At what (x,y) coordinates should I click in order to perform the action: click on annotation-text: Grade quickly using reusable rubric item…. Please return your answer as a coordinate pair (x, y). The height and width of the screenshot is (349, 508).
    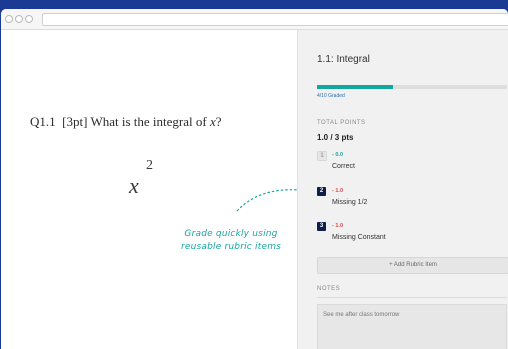
    Looking at the image, I should click on (231, 241).